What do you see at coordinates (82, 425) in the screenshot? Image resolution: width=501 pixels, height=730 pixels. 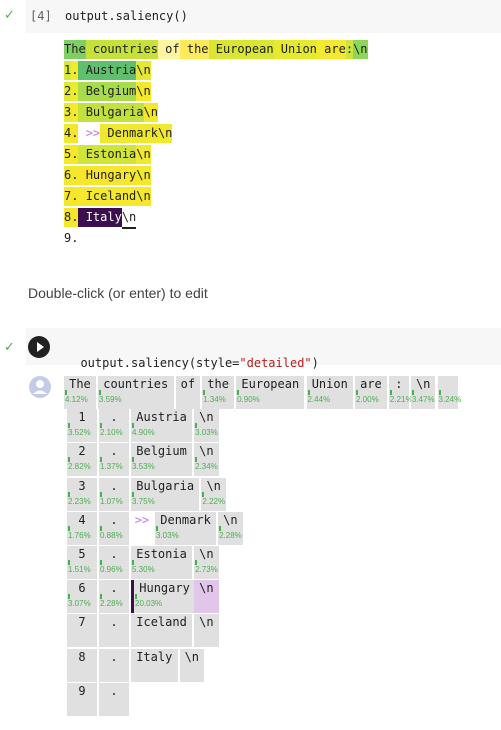 I see `detailed-token: 1 3.52%` at bounding box center [82, 425].